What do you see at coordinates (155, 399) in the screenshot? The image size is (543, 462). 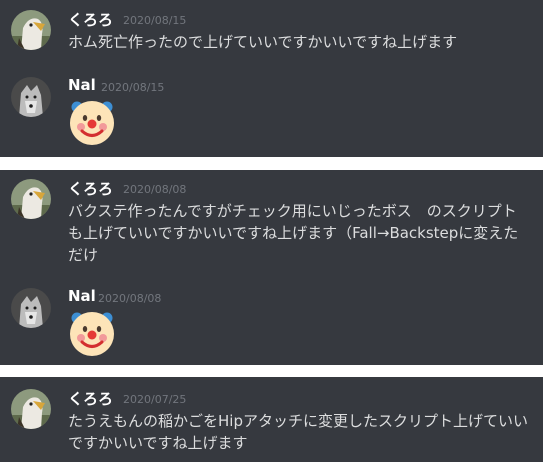 I see `message-timestamp: 2020/07/25` at bounding box center [155, 399].